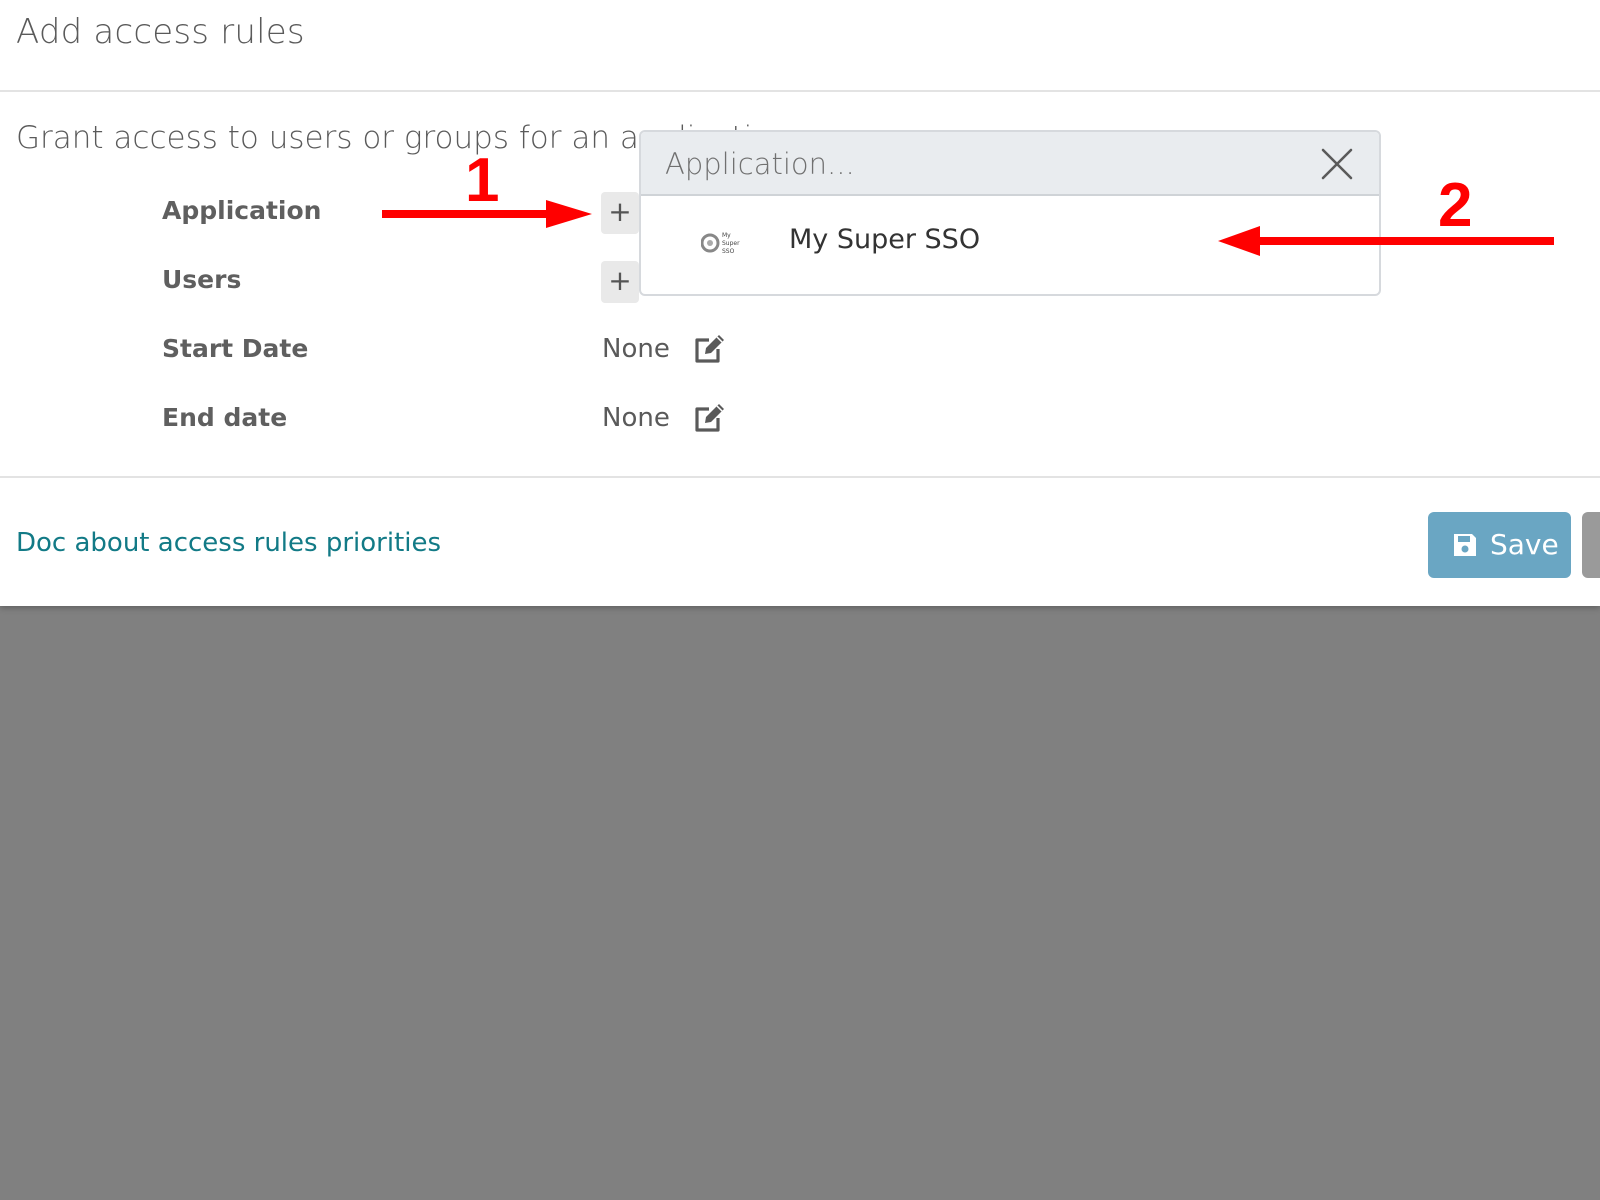 The width and height of the screenshot is (1600, 1200). Describe the element at coordinates (726, 235) in the screenshot. I see `logo-text-line-1: My` at that location.